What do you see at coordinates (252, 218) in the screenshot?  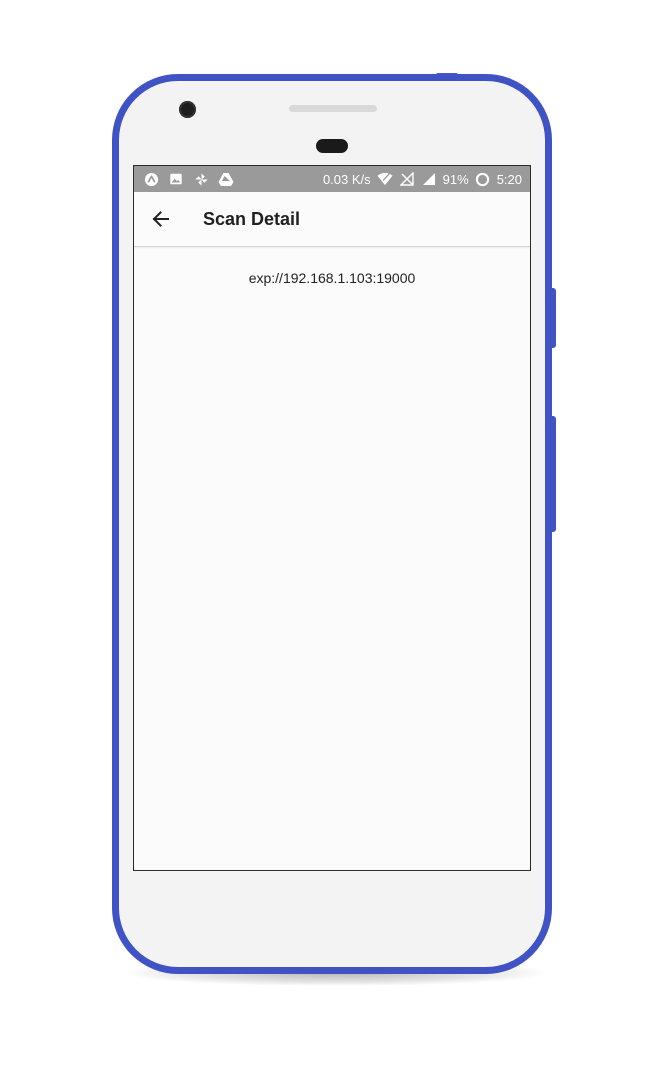 I see `page-title: Scan Detail` at bounding box center [252, 218].